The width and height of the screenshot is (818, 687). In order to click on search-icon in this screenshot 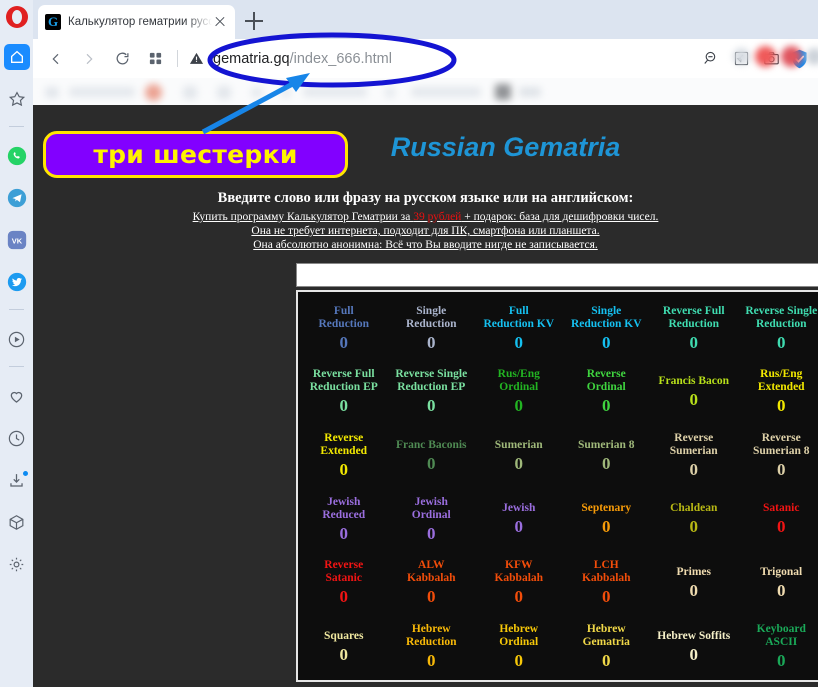, I will do `click(709, 57)`.